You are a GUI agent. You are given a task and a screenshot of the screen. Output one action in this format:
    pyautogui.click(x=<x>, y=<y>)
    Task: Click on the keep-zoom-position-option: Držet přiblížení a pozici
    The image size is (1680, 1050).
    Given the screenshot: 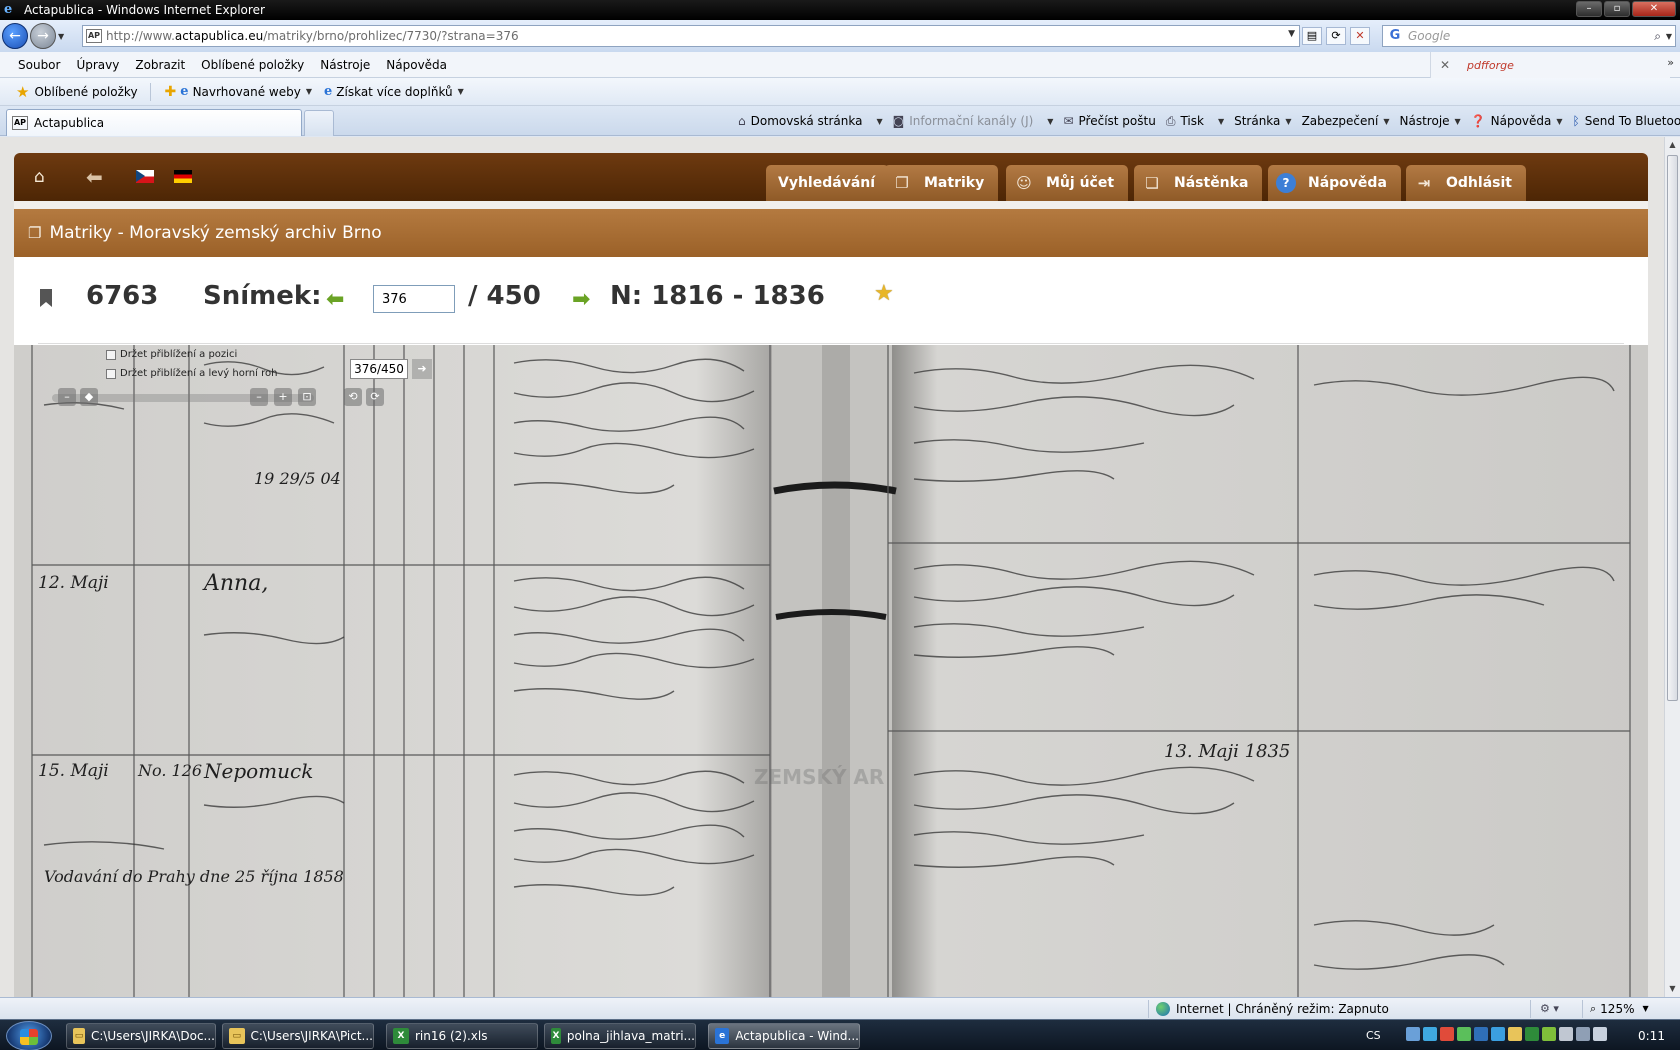 What is the action you would take?
    pyautogui.click(x=191, y=354)
    